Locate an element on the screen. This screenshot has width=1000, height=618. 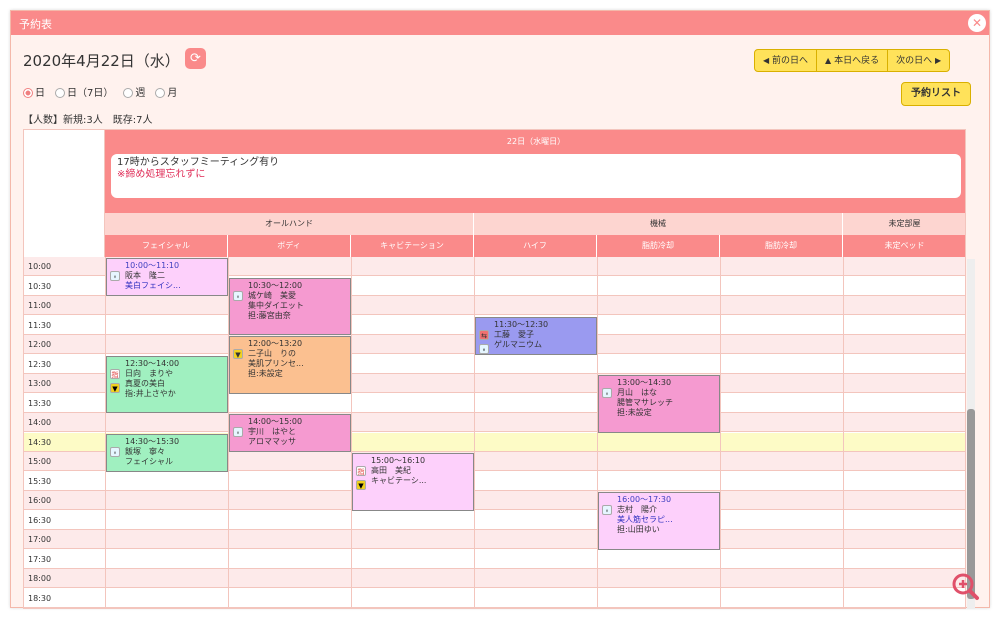
customer-name: 阪本 隆二 is located at coordinates (145, 275).